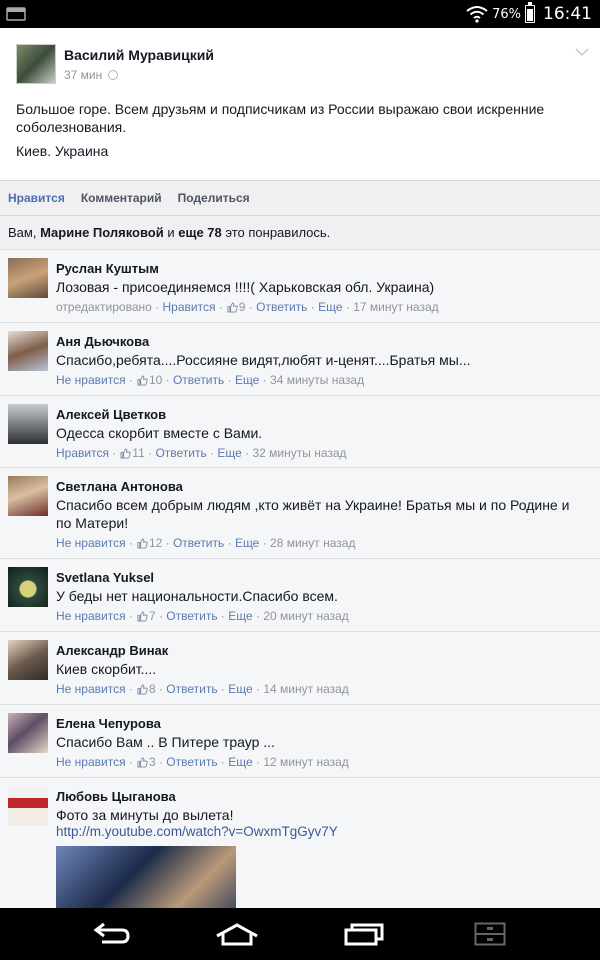  What do you see at coordinates (197, 831) in the screenshot?
I see `comment-link: http://m.youtube.com/watch?v=OwxmTgGyv7Y` at bounding box center [197, 831].